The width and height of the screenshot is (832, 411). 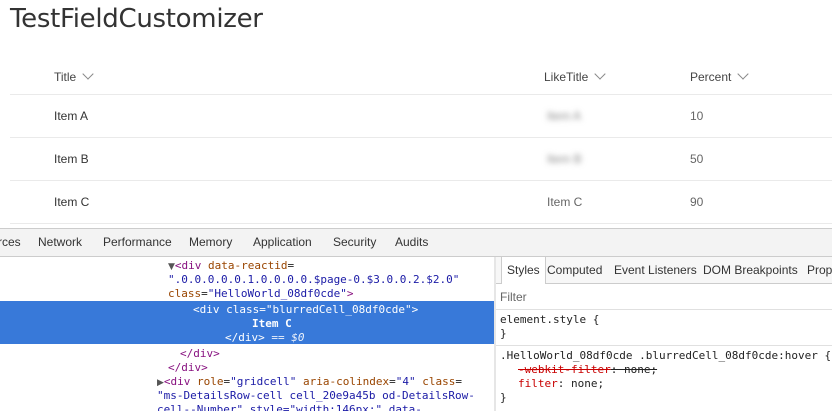 I want to click on tab-event-listeners: Event Listeners, so click(x=655, y=270).